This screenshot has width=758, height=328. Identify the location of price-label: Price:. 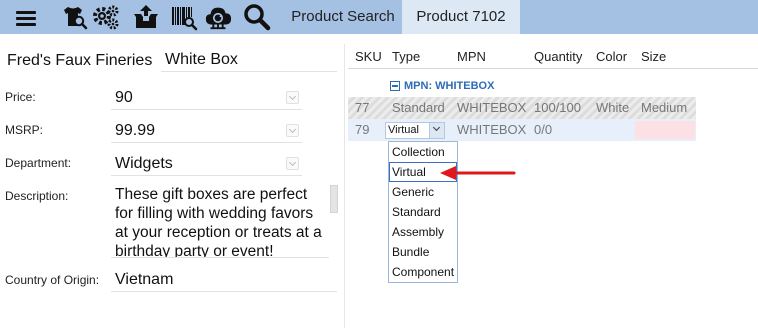
(20, 97).